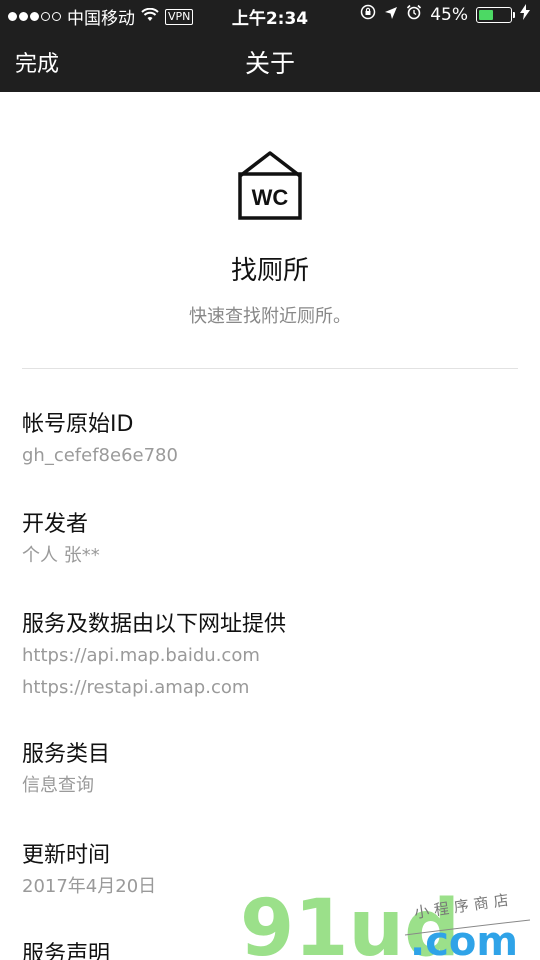  Describe the element at coordinates (270, 541) in the screenshot. I see `developer-section: 开发者 个人 张**` at that location.